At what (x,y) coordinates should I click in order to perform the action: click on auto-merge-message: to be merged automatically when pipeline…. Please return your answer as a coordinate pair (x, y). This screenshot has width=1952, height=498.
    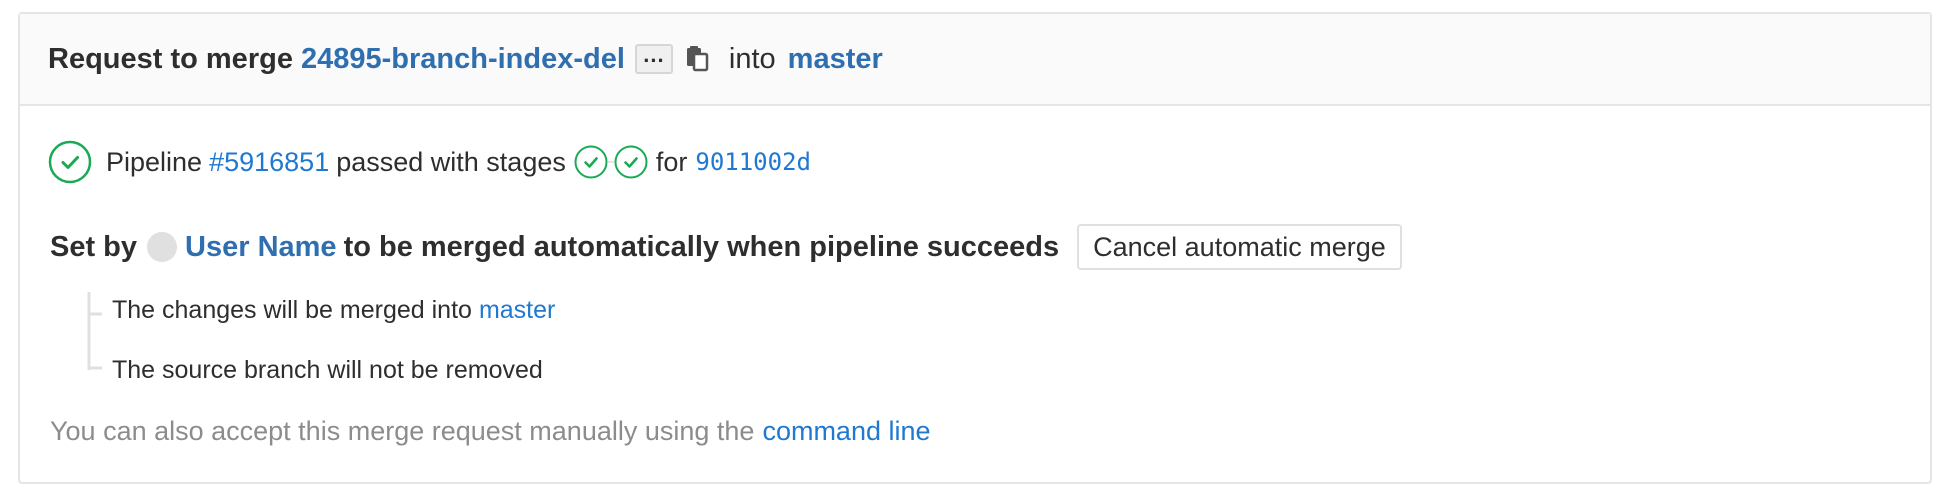
    Looking at the image, I should click on (701, 246).